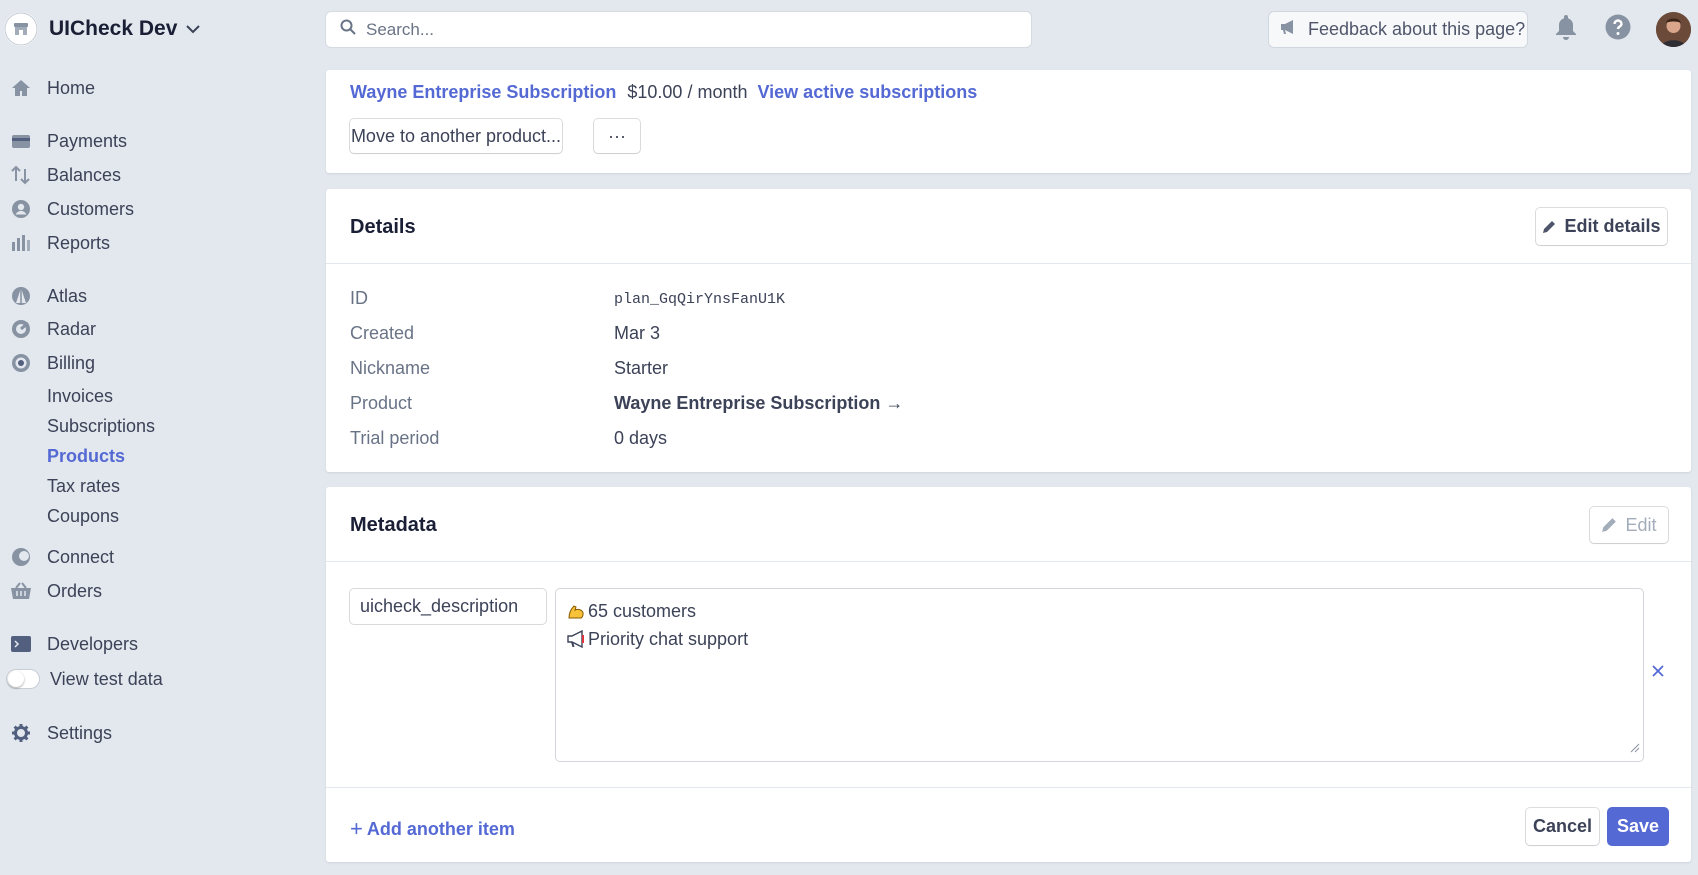 The width and height of the screenshot is (1698, 875). Describe the element at coordinates (93, 643) in the screenshot. I see `sidebar-item-label: Developers` at that location.